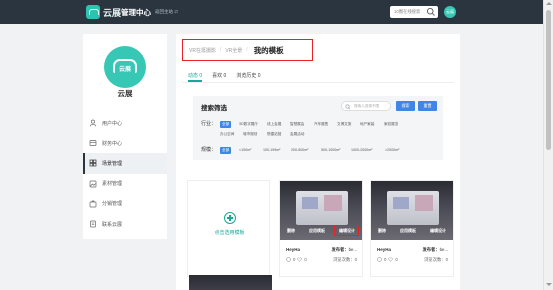 The width and height of the screenshot is (553, 290). What do you see at coordinates (345, 259) in the screenshot?
I see `view-count: 浏览次数：0` at bounding box center [345, 259].